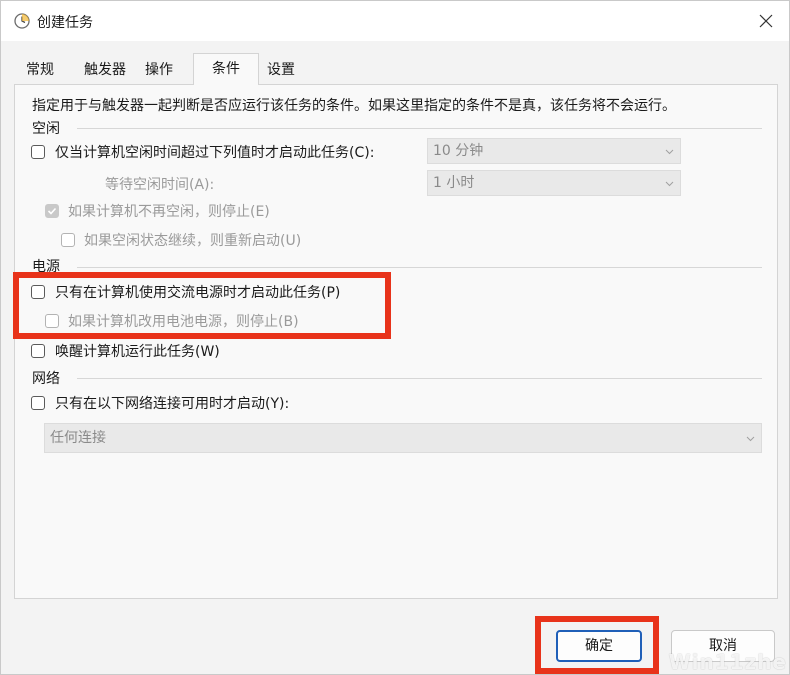  Describe the element at coordinates (458, 151) in the screenshot. I see `idle-duration-value: 10 分钟` at that location.